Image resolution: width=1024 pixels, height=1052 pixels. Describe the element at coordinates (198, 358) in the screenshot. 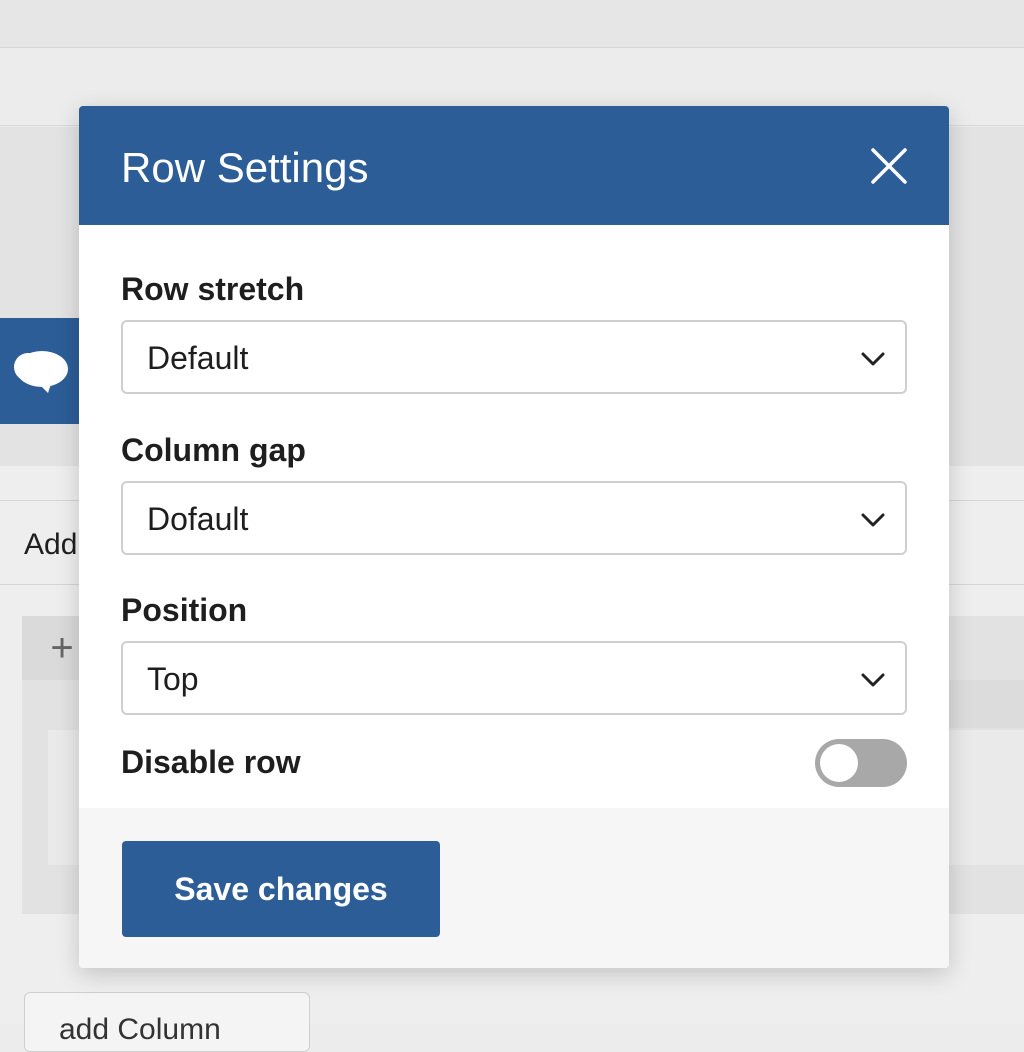

I see `row-stretch-value: Default` at that location.